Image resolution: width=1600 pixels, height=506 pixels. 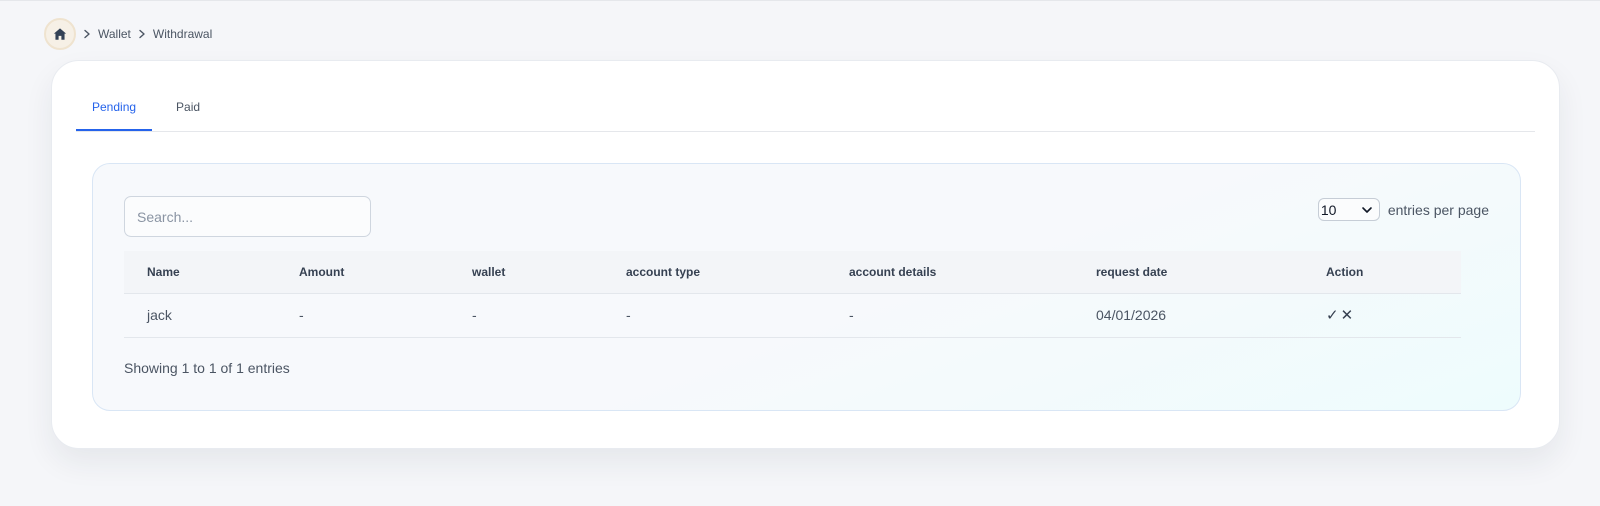 I want to click on breadcrumb: Wallet Withdrawal, so click(x=128, y=34).